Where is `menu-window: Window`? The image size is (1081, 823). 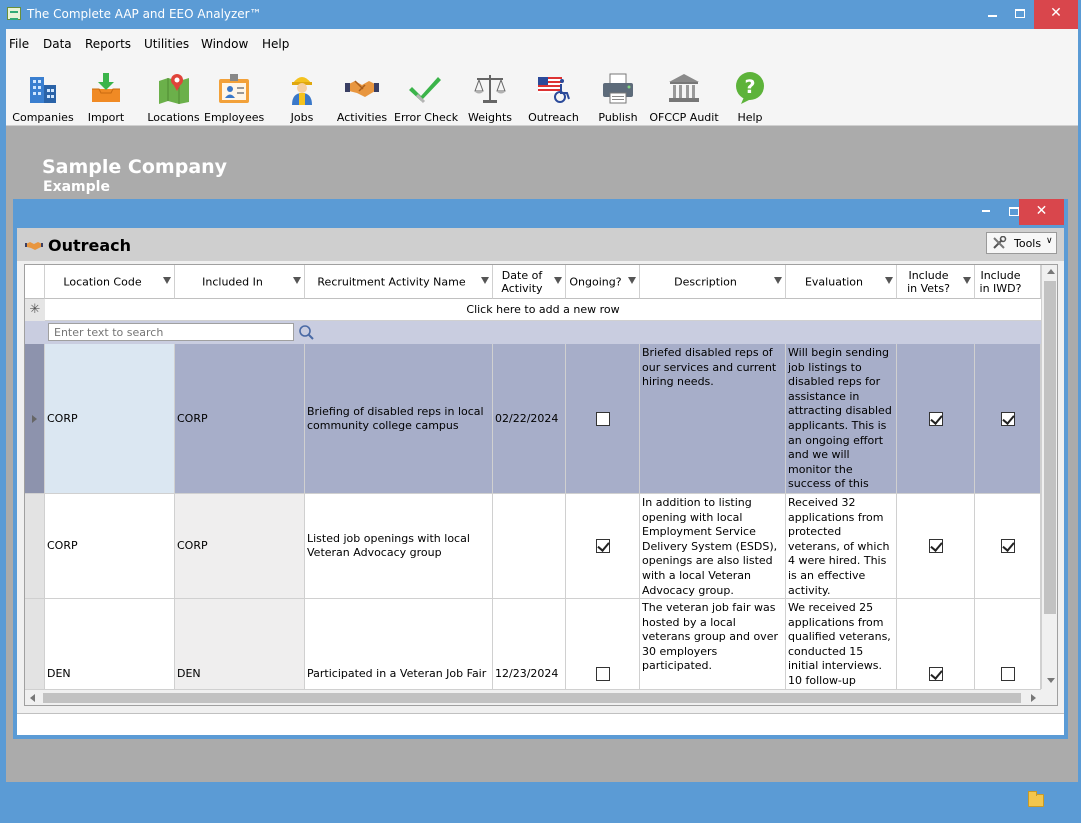
menu-window: Window is located at coordinates (224, 44).